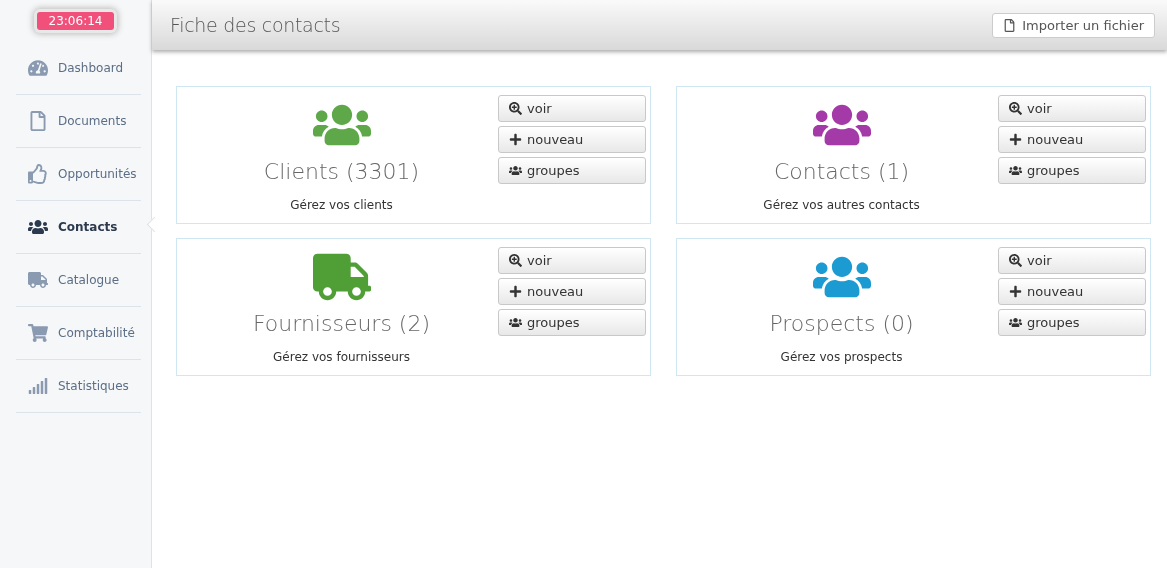  I want to click on clock: 23:06:14, so click(75, 21).